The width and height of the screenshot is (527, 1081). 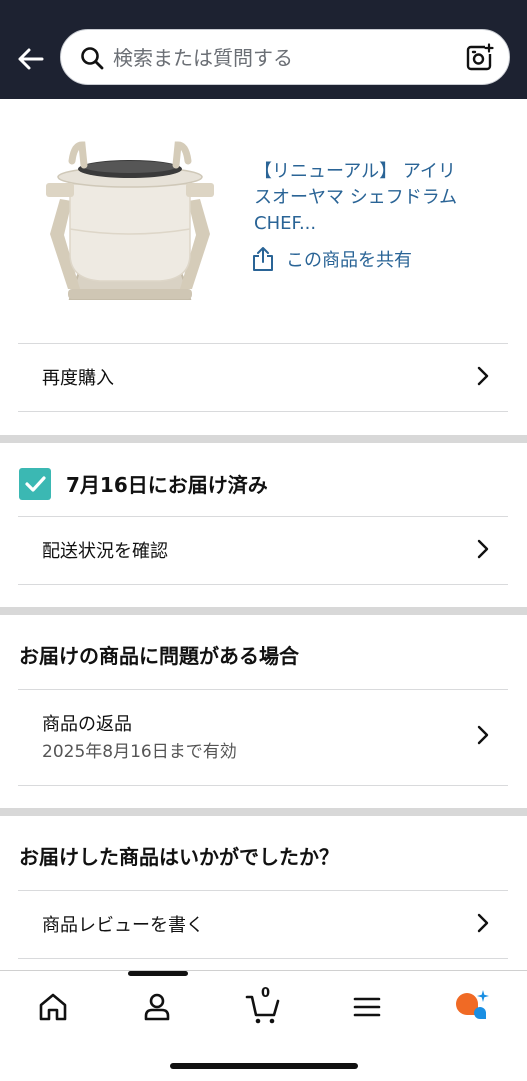 What do you see at coordinates (264, 1066) in the screenshot?
I see `home-indicator` at bounding box center [264, 1066].